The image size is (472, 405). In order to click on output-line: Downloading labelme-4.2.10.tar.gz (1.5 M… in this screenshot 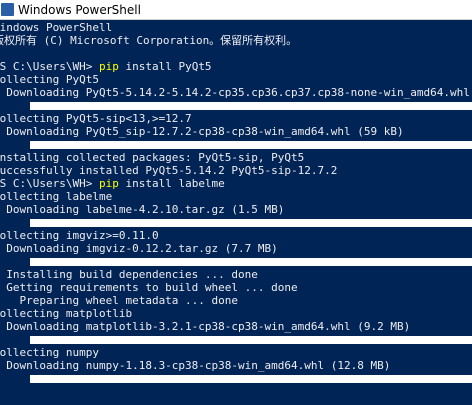, I will do `click(142, 209)`.